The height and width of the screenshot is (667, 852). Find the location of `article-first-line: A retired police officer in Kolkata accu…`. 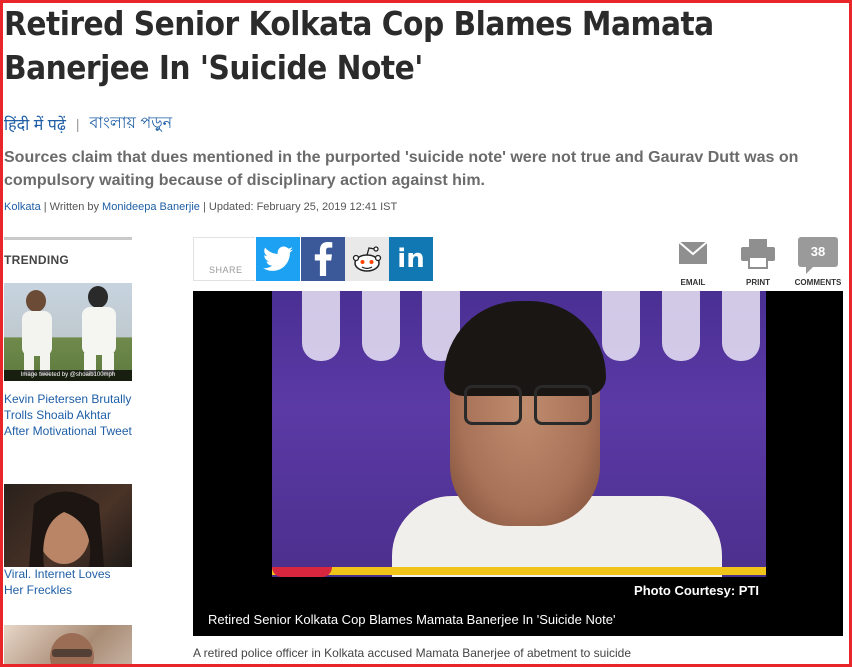

article-first-line: A retired police officer in Kolkata accu… is located at coordinates (412, 653).